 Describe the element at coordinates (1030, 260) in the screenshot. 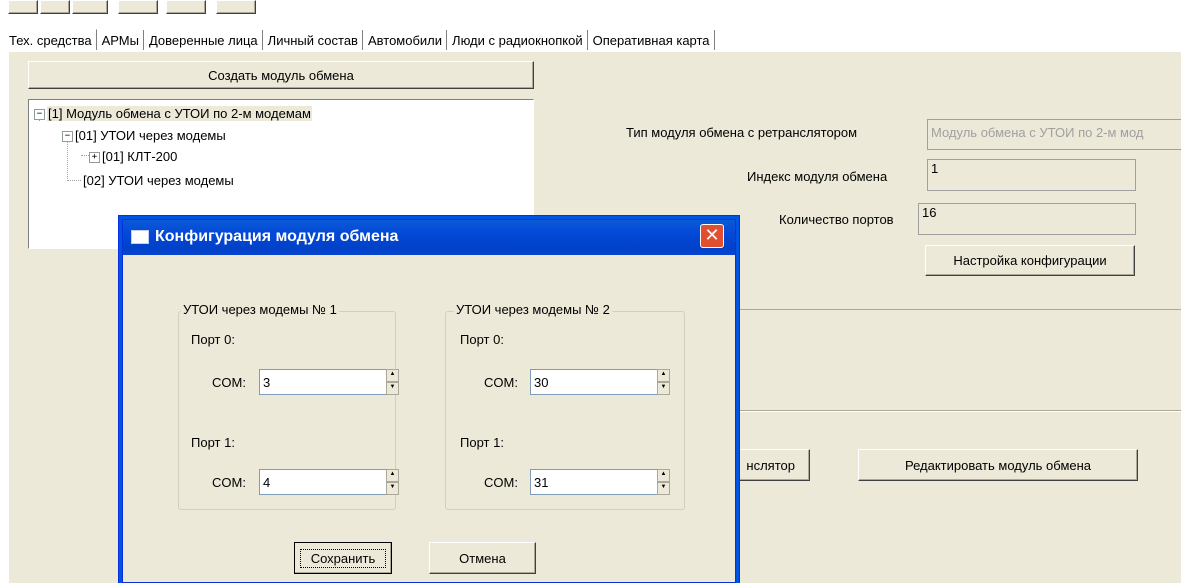

I see `config-settings-button: Настройка конфигурации` at that location.